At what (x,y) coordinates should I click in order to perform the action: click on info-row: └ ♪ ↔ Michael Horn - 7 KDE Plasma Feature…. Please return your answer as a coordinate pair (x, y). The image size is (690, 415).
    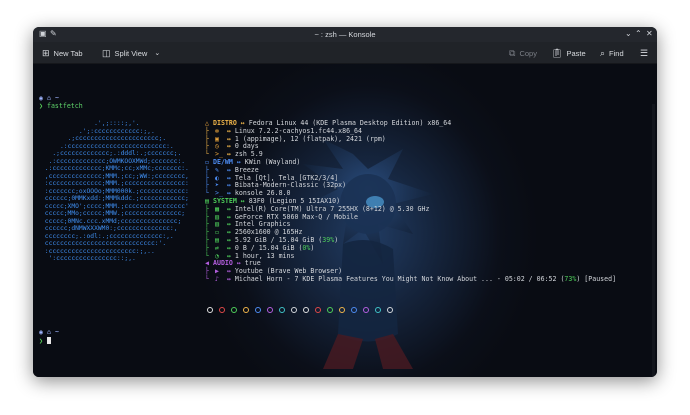
    Looking at the image, I should click on (411, 279).